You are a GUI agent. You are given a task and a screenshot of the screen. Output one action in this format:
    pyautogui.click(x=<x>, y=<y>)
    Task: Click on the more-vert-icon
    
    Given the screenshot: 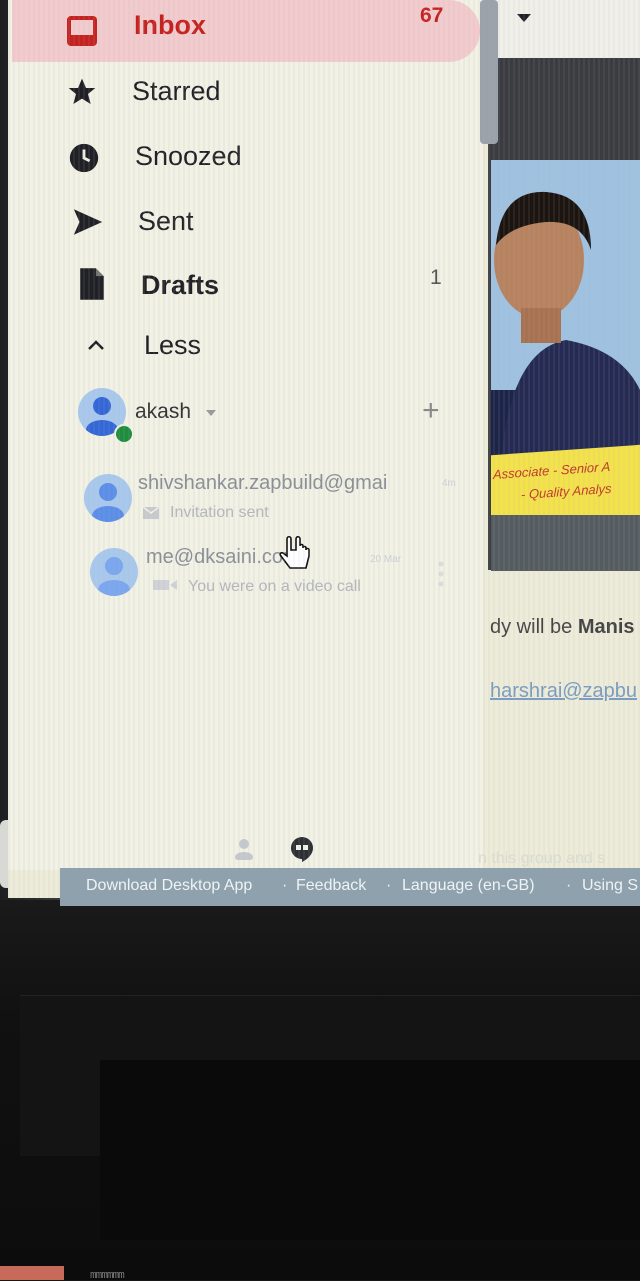 What is the action you would take?
    pyautogui.click(x=441, y=574)
    